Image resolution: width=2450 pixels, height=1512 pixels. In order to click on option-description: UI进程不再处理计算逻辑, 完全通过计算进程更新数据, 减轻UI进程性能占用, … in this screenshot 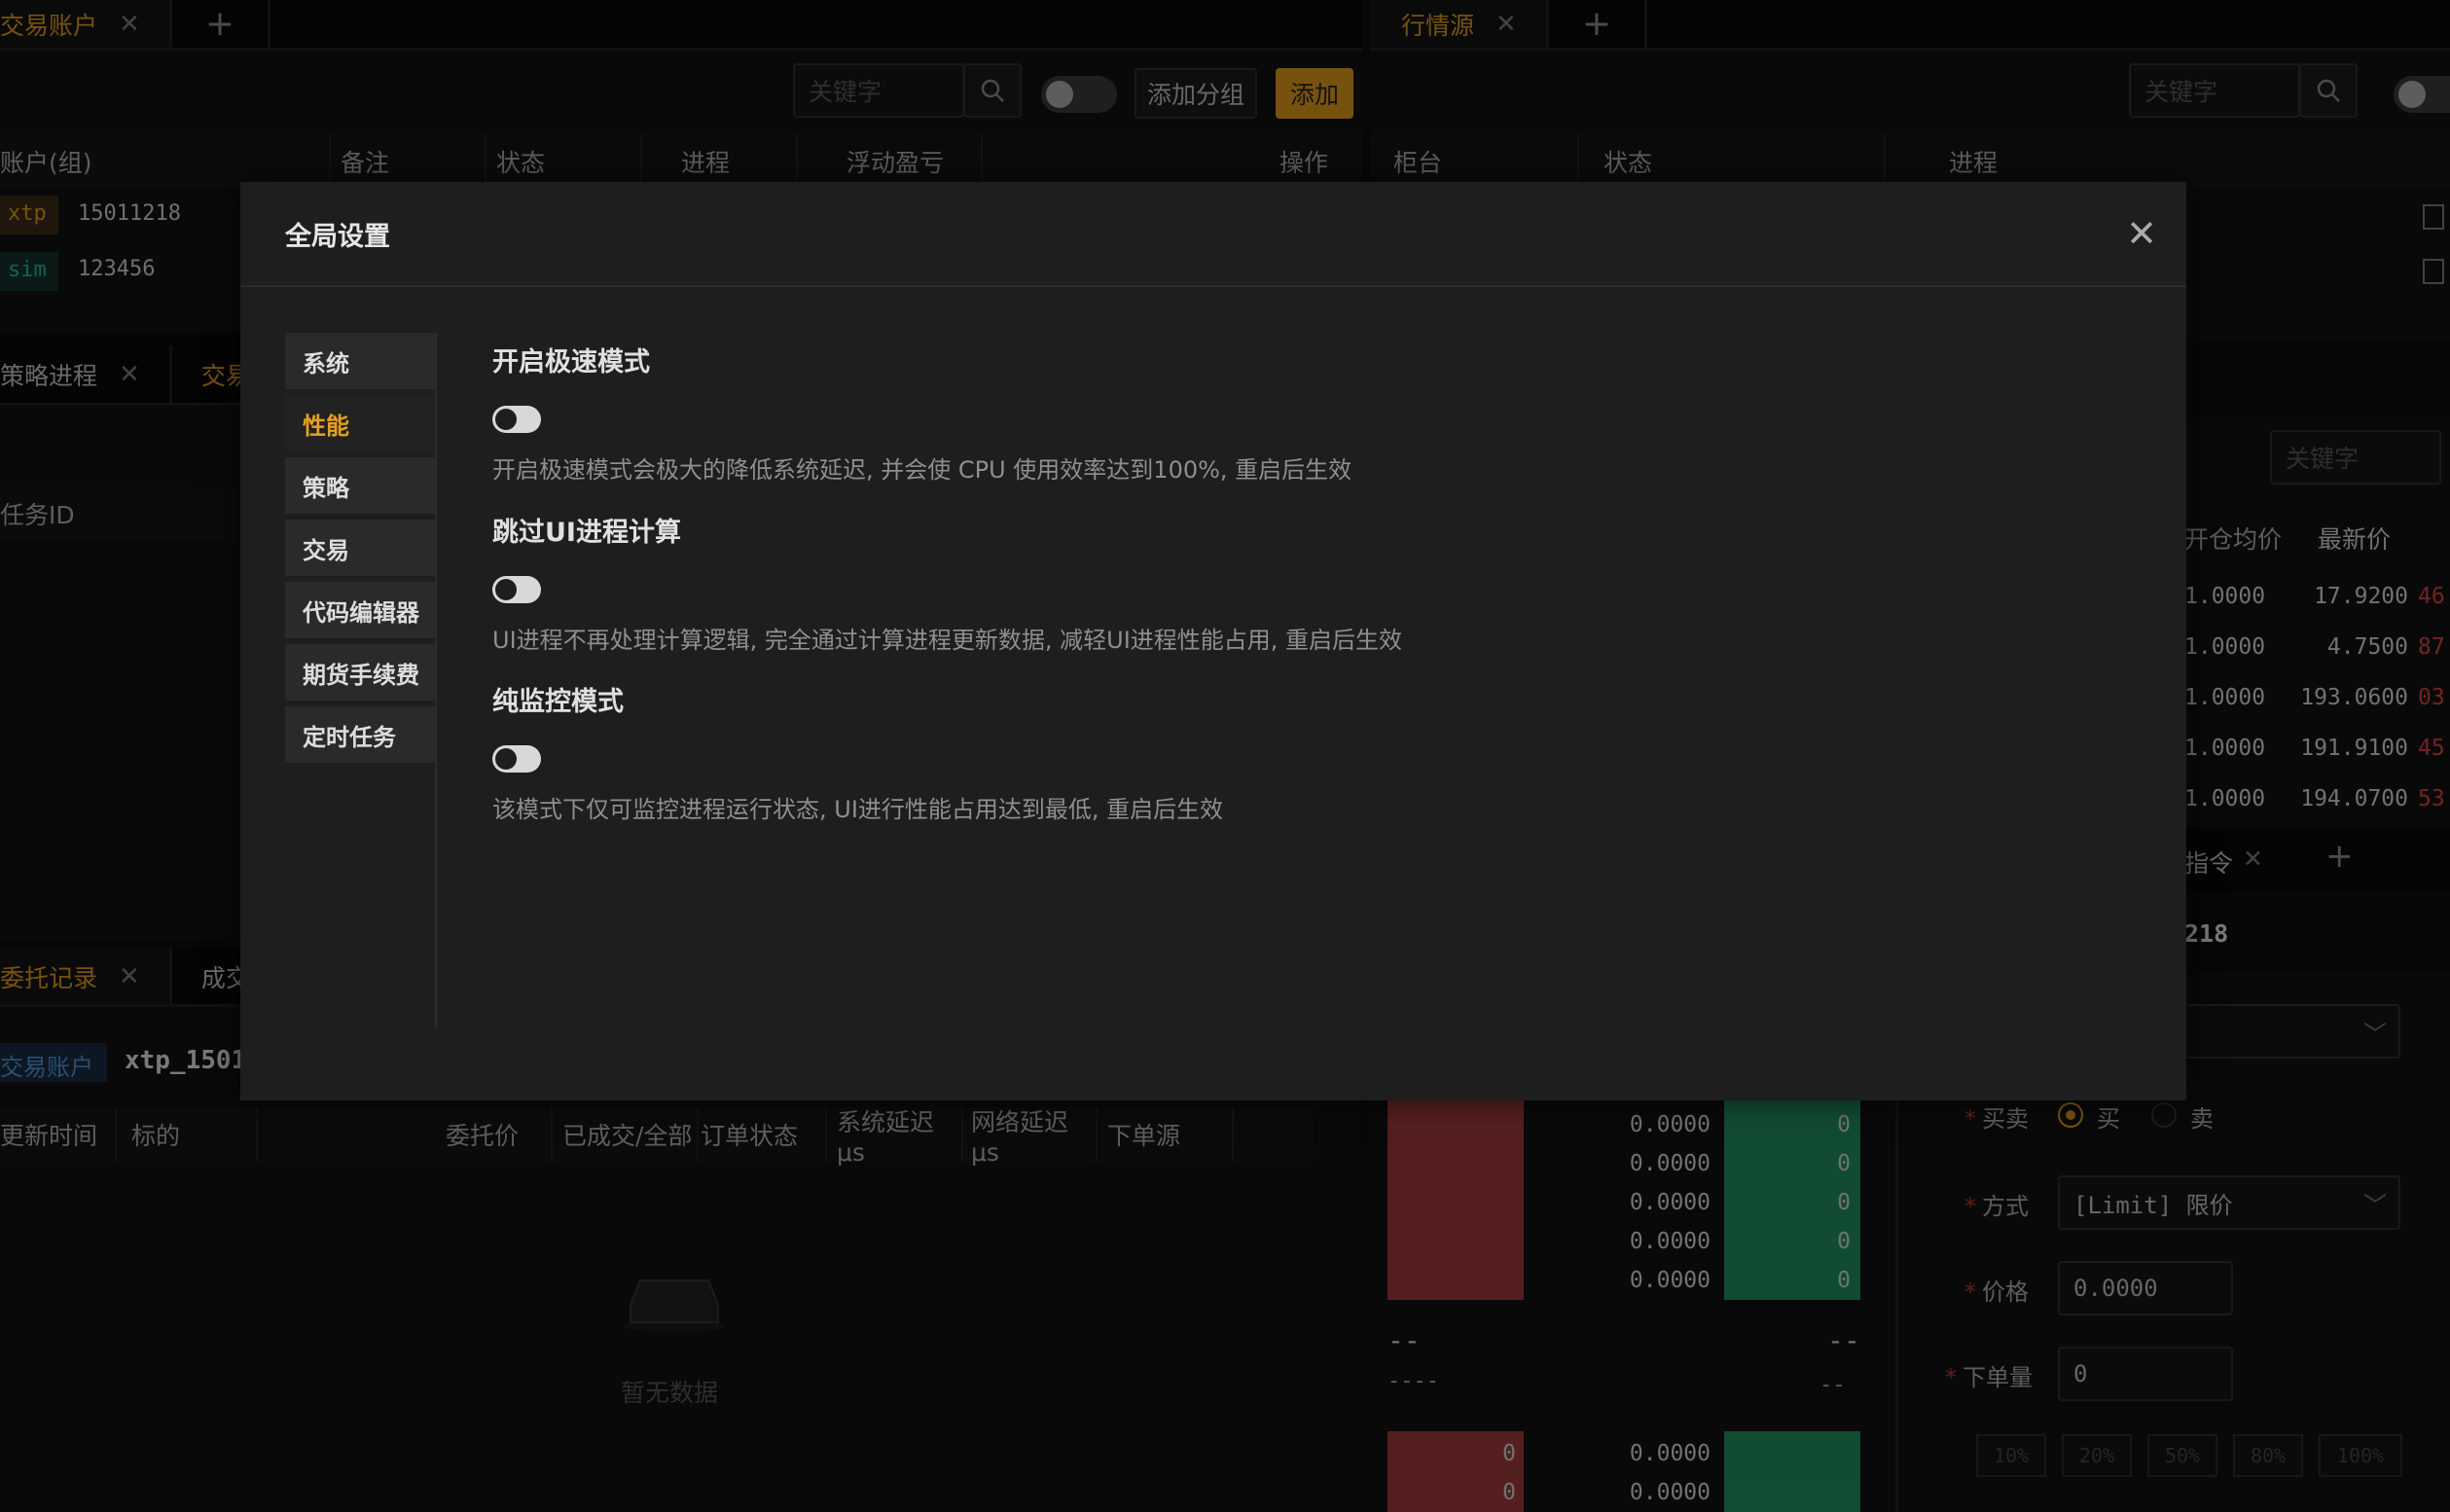, I will do `click(948, 640)`.